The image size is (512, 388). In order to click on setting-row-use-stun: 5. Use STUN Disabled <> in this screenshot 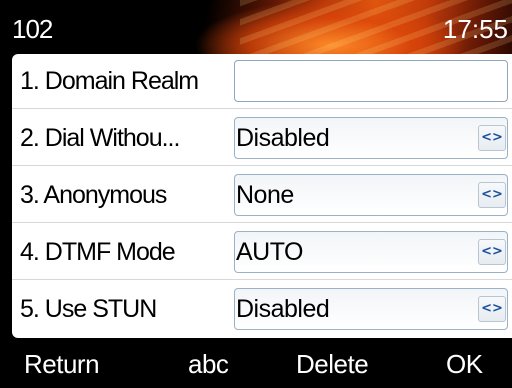, I will do `click(262, 309)`.